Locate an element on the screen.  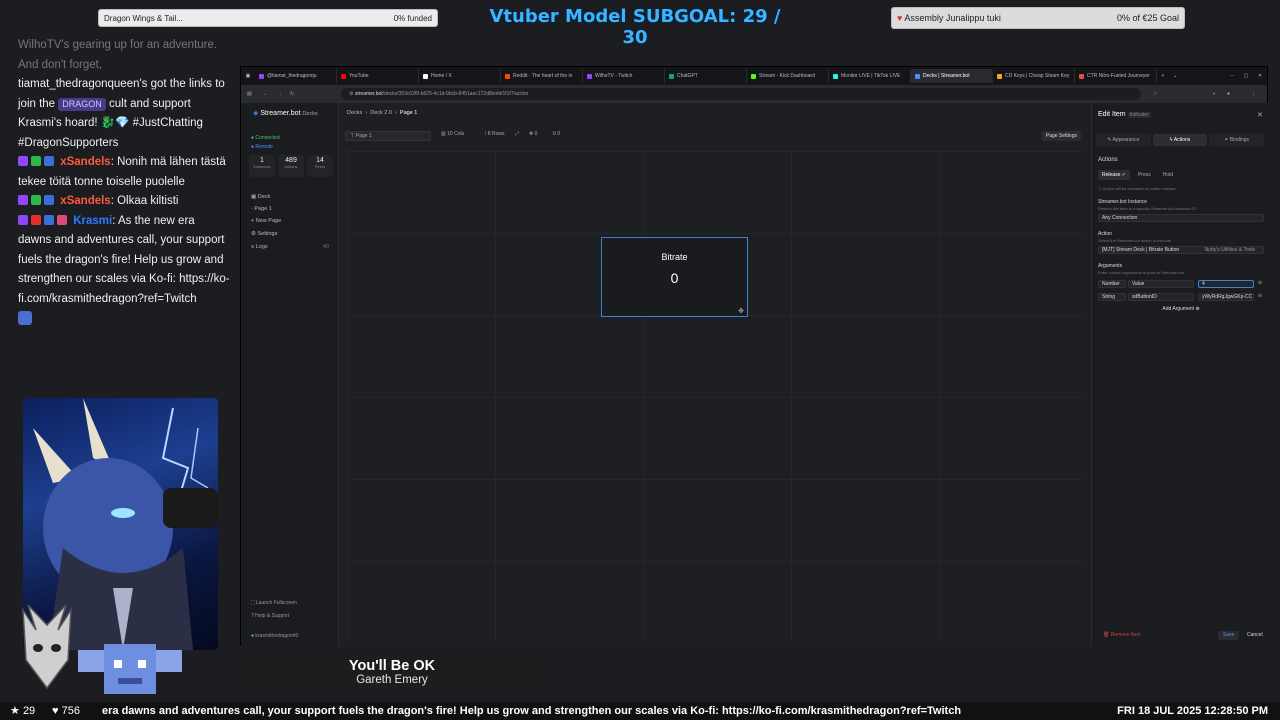
crumb-deck: Deck 2.0 is located at coordinates (381, 113).